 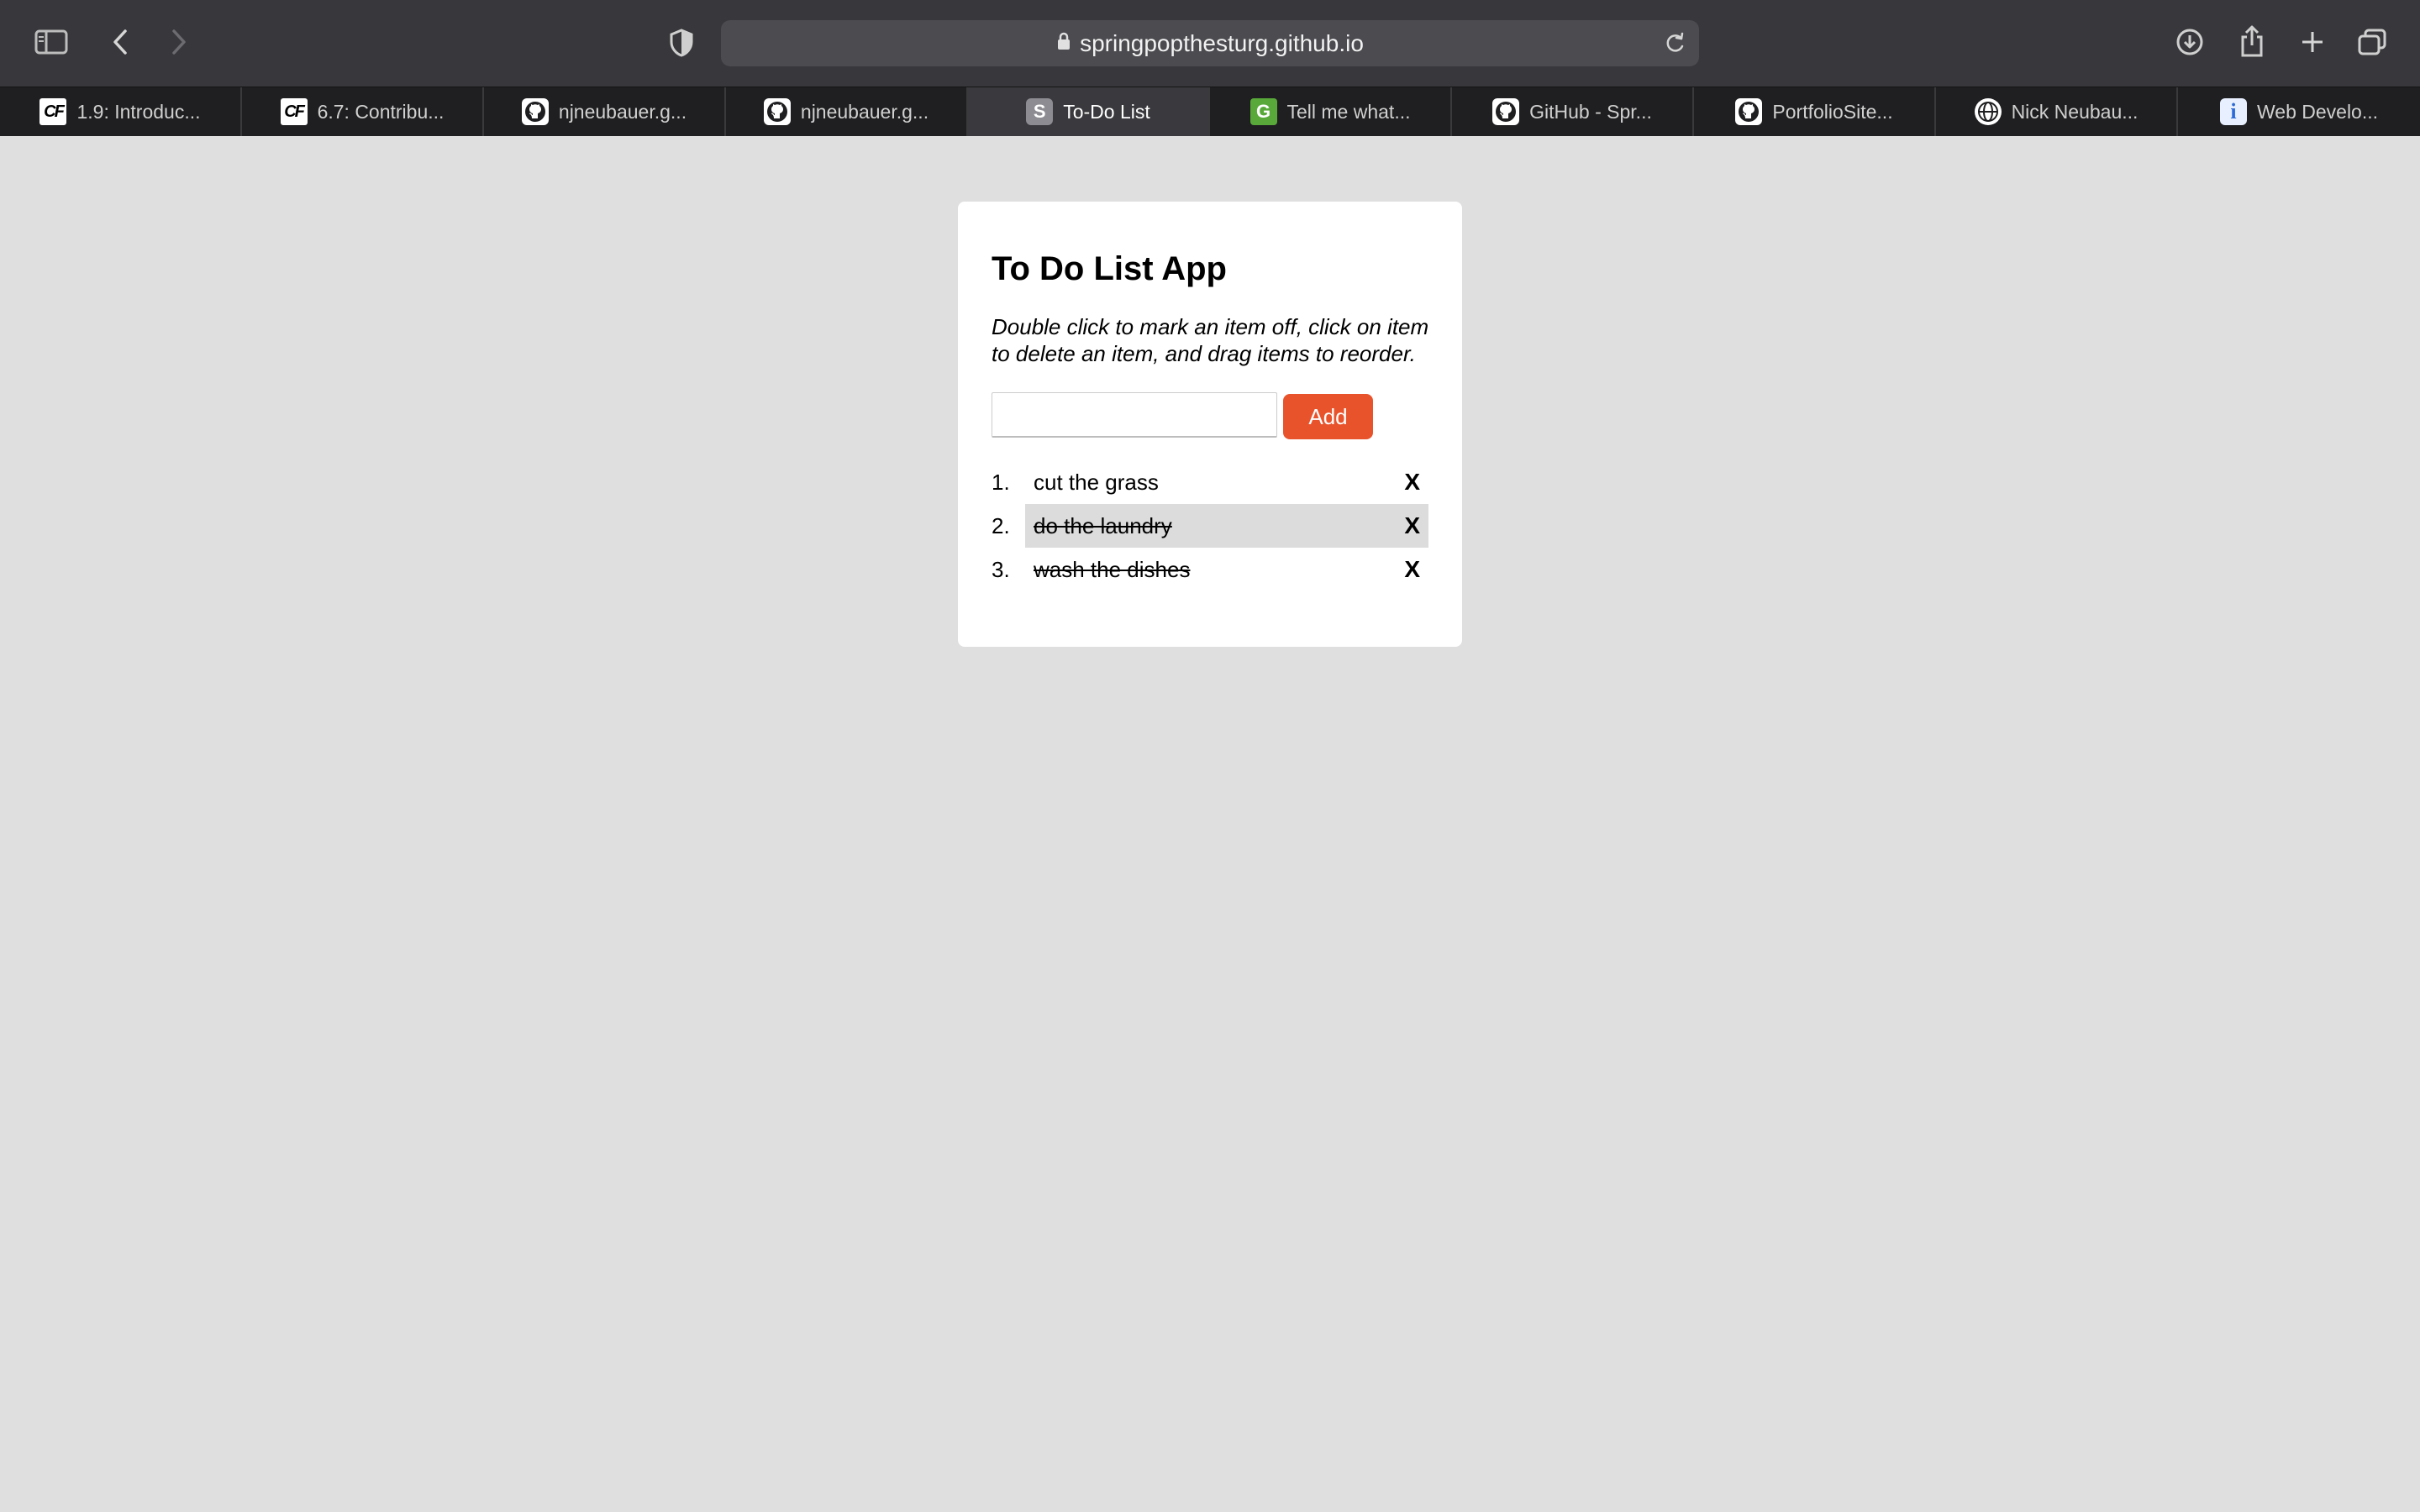 I want to click on new-item-input, so click(x=1134, y=415).